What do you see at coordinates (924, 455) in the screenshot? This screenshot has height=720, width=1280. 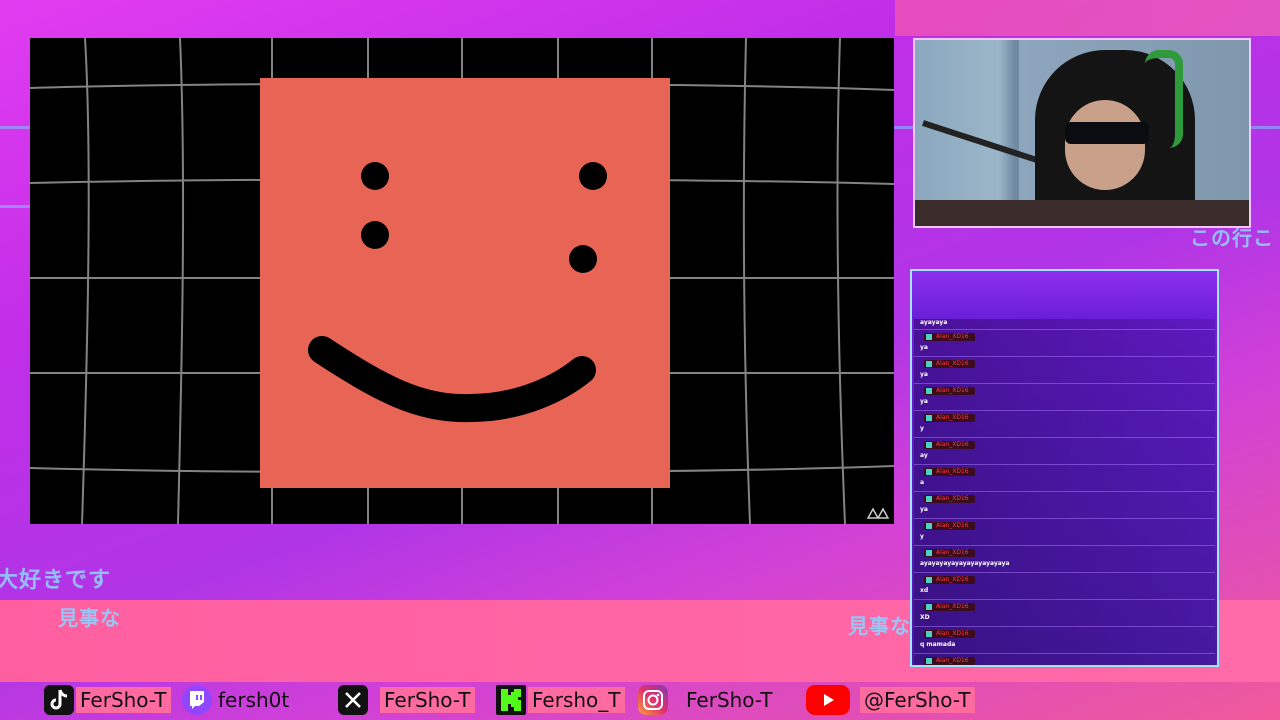 I see `chat-message-text: ay` at bounding box center [924, 455].